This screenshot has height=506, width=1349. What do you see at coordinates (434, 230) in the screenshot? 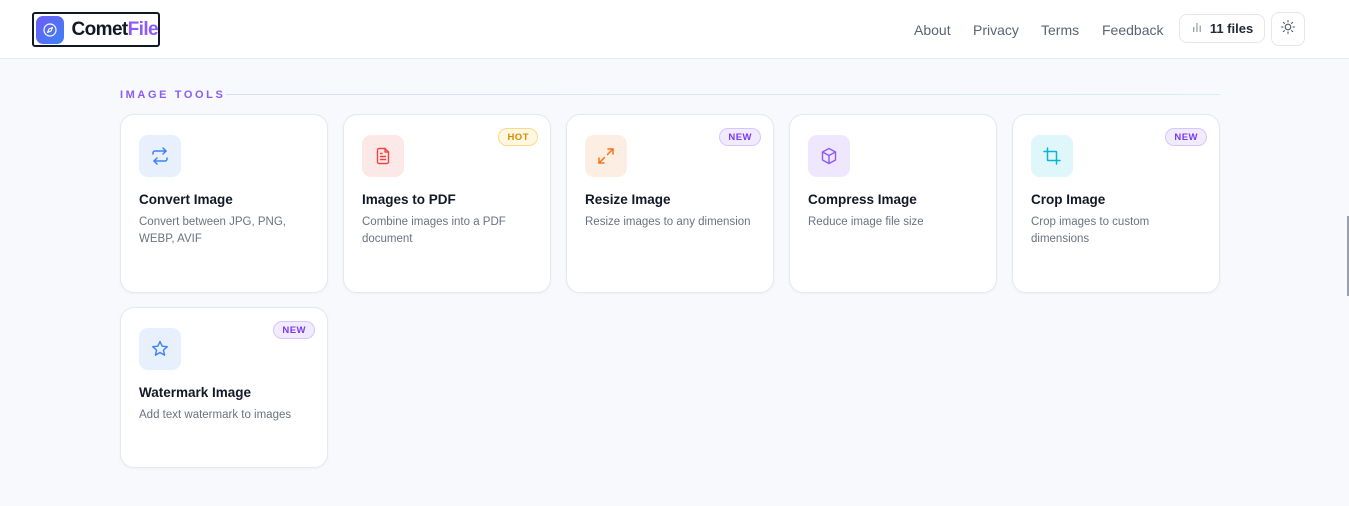
I see `tool-description: Combine images into a PDF document` at bounding box center [434, 230].